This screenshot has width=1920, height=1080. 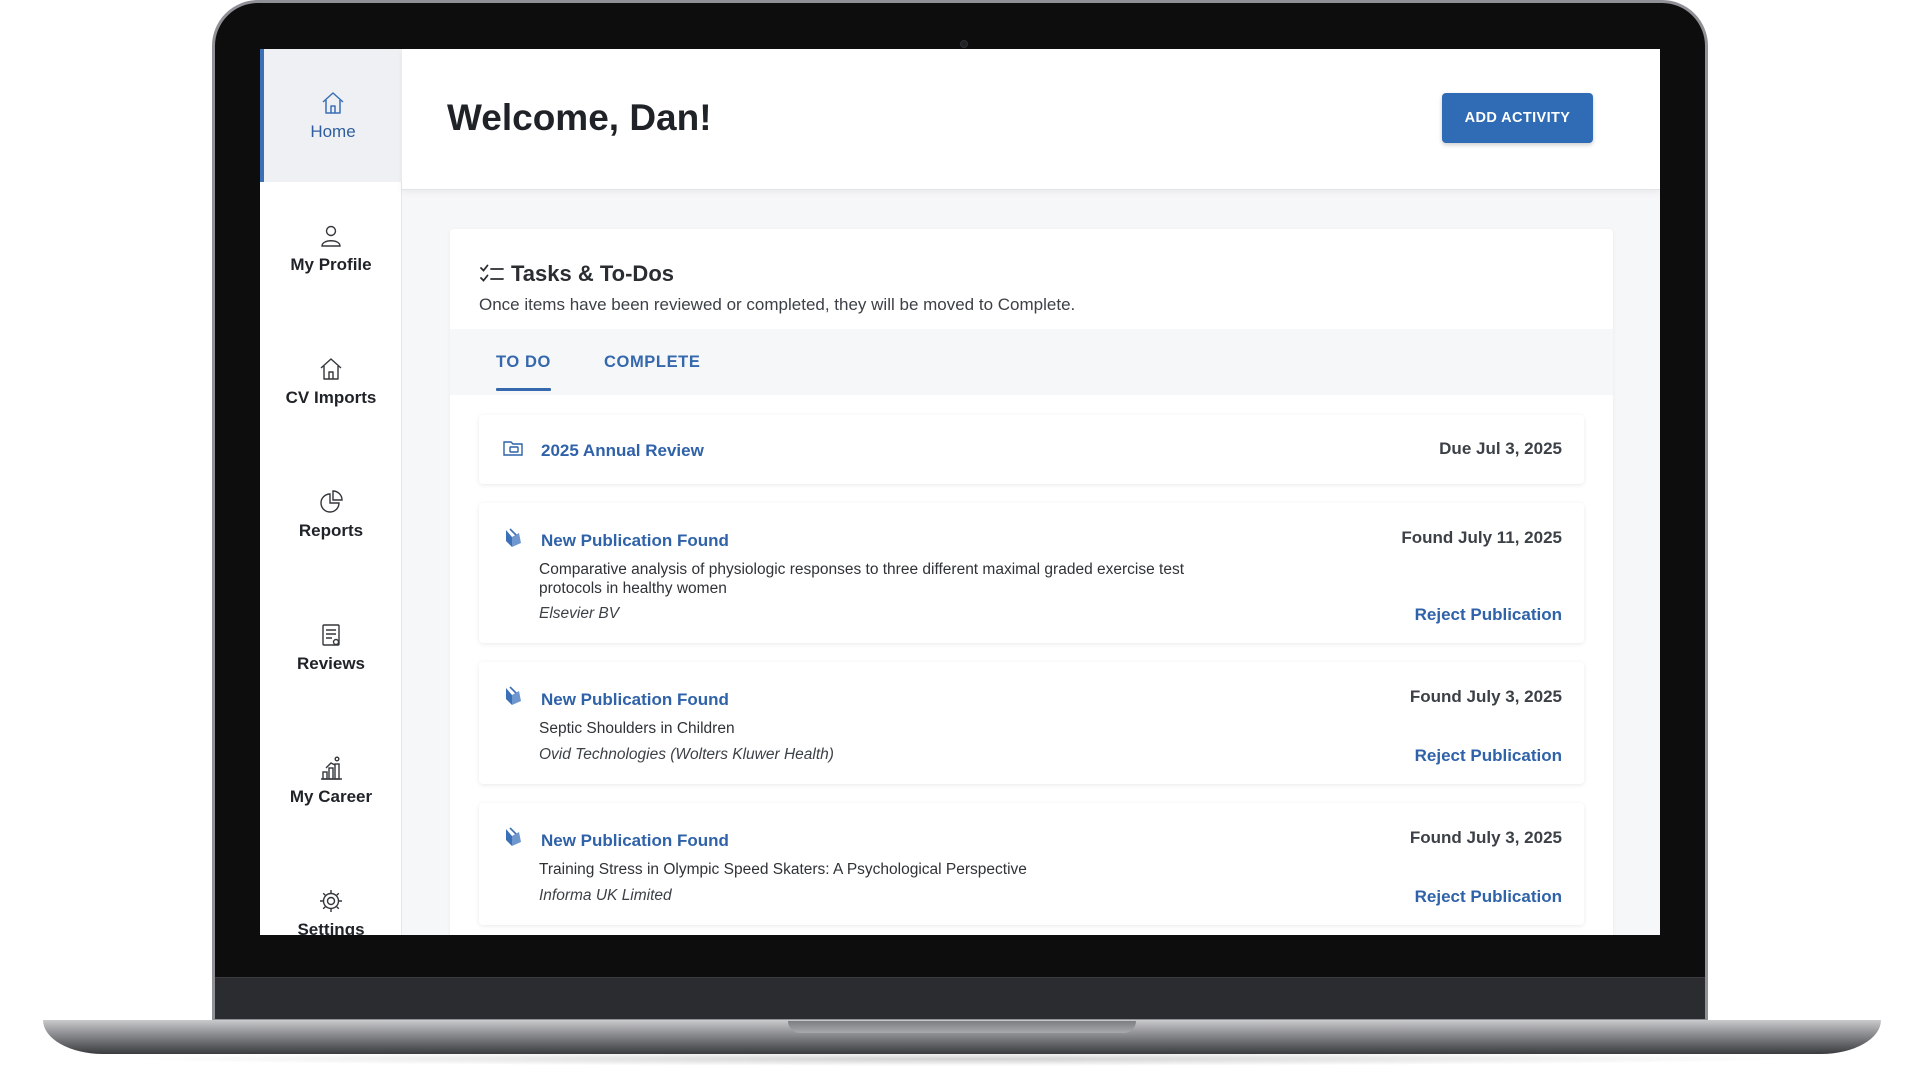 What do you see at coordinates (1500, 448) in the screenshot?
I see `task-date: Due Jul 3, 2025` at bounding box center [1500, 448].